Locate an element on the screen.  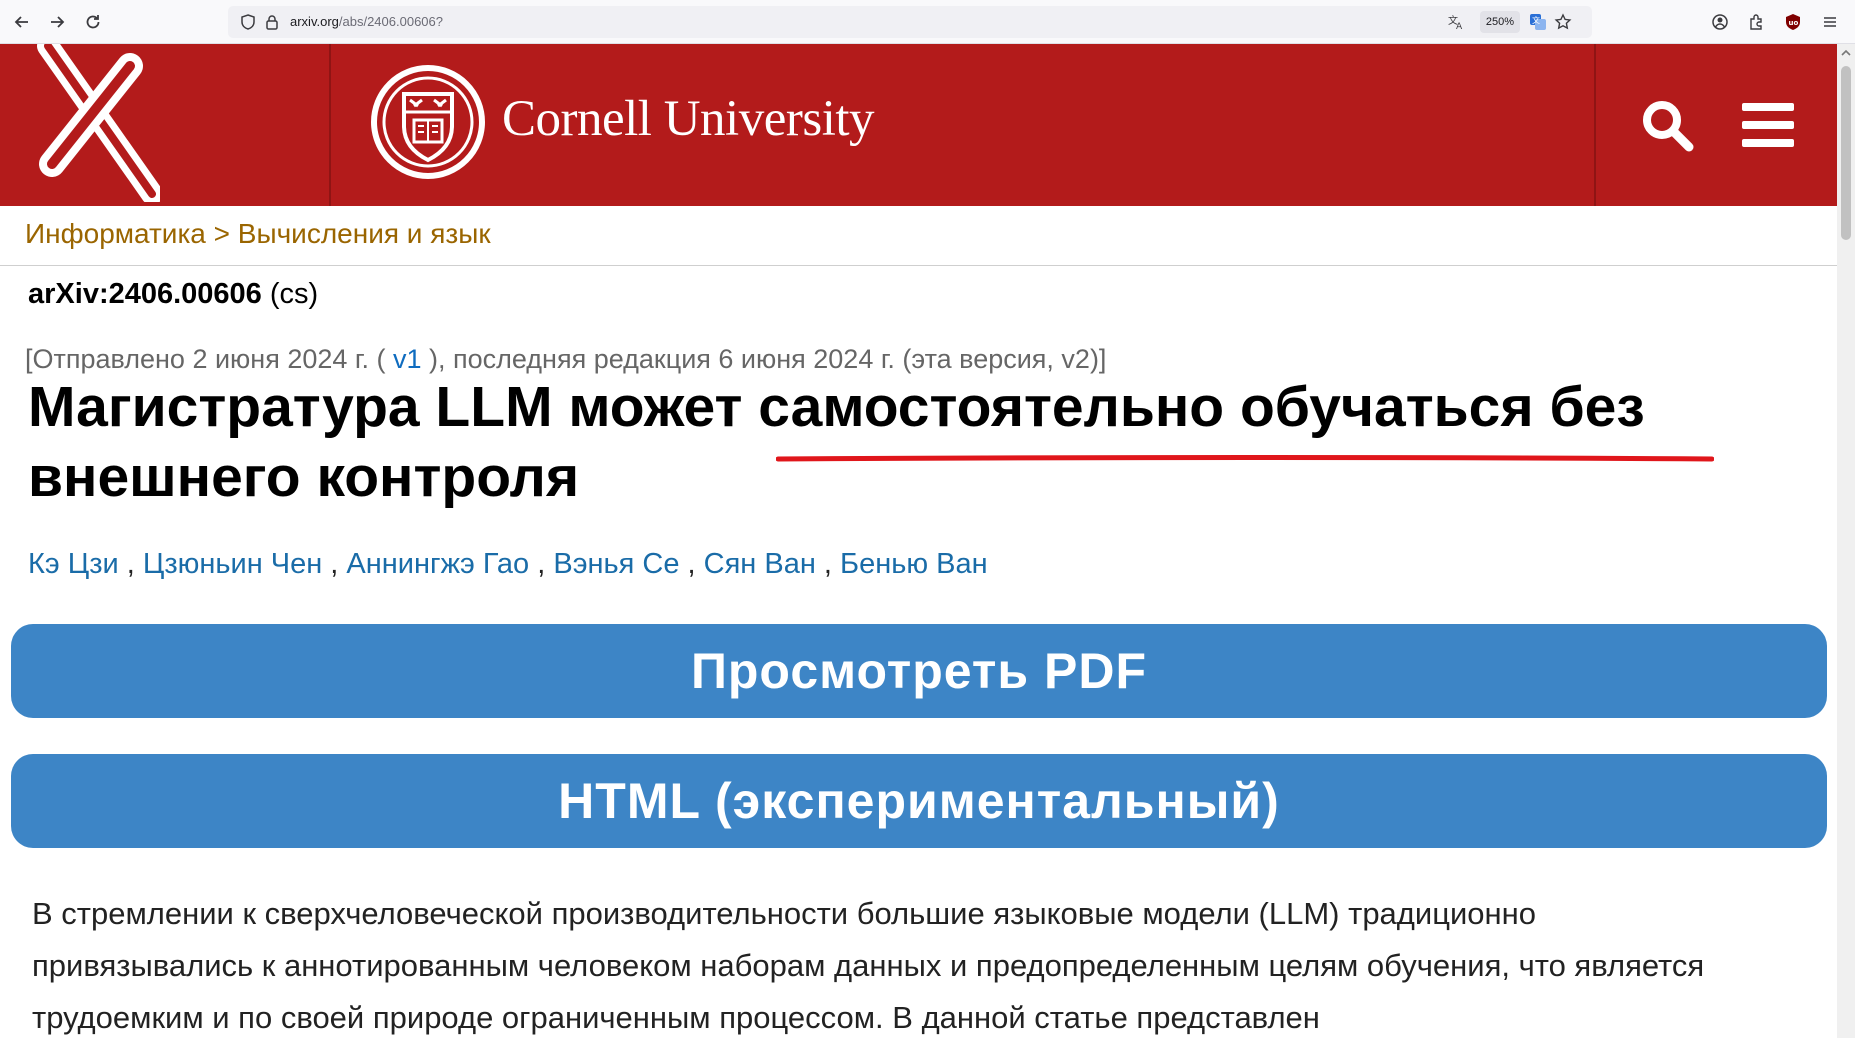
browser-toolbar: arxiv.org/abs/2406.00606? 文A 250% 文 uo is located at coordinates (927, 22).